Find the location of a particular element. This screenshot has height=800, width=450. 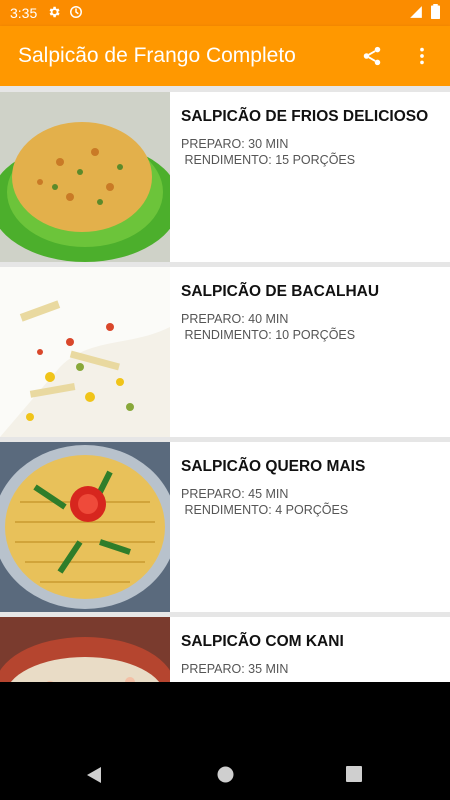

recipe-prep-time: PREPARO: 35 MIN is located at coordinates (235, 669).